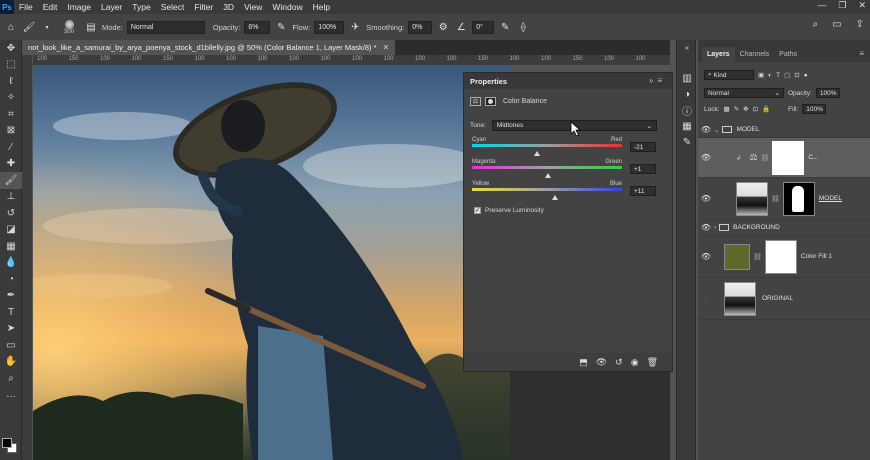 The width and height of the screenshot is (870, 460). Describe the element at coordinates (11, 263) in the screenshot. I see `blur-tool-icon: 💧` at that location.